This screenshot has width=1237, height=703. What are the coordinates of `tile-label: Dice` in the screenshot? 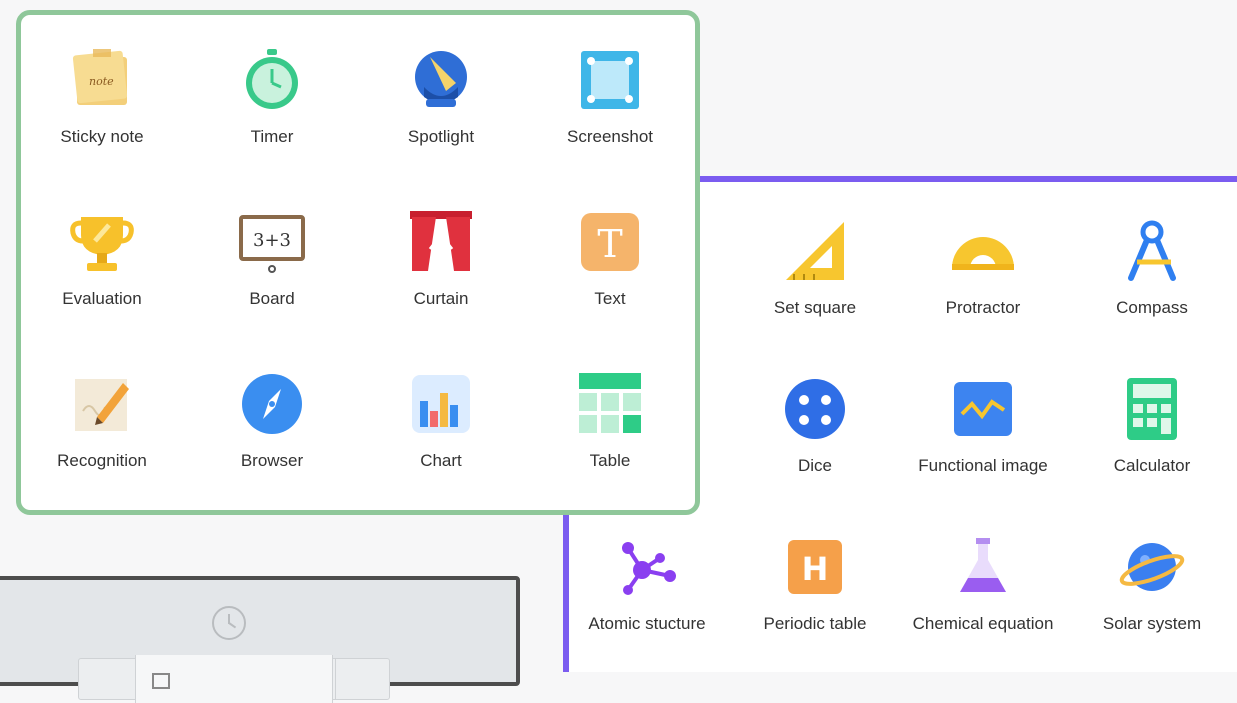 It's located at (814, 465).